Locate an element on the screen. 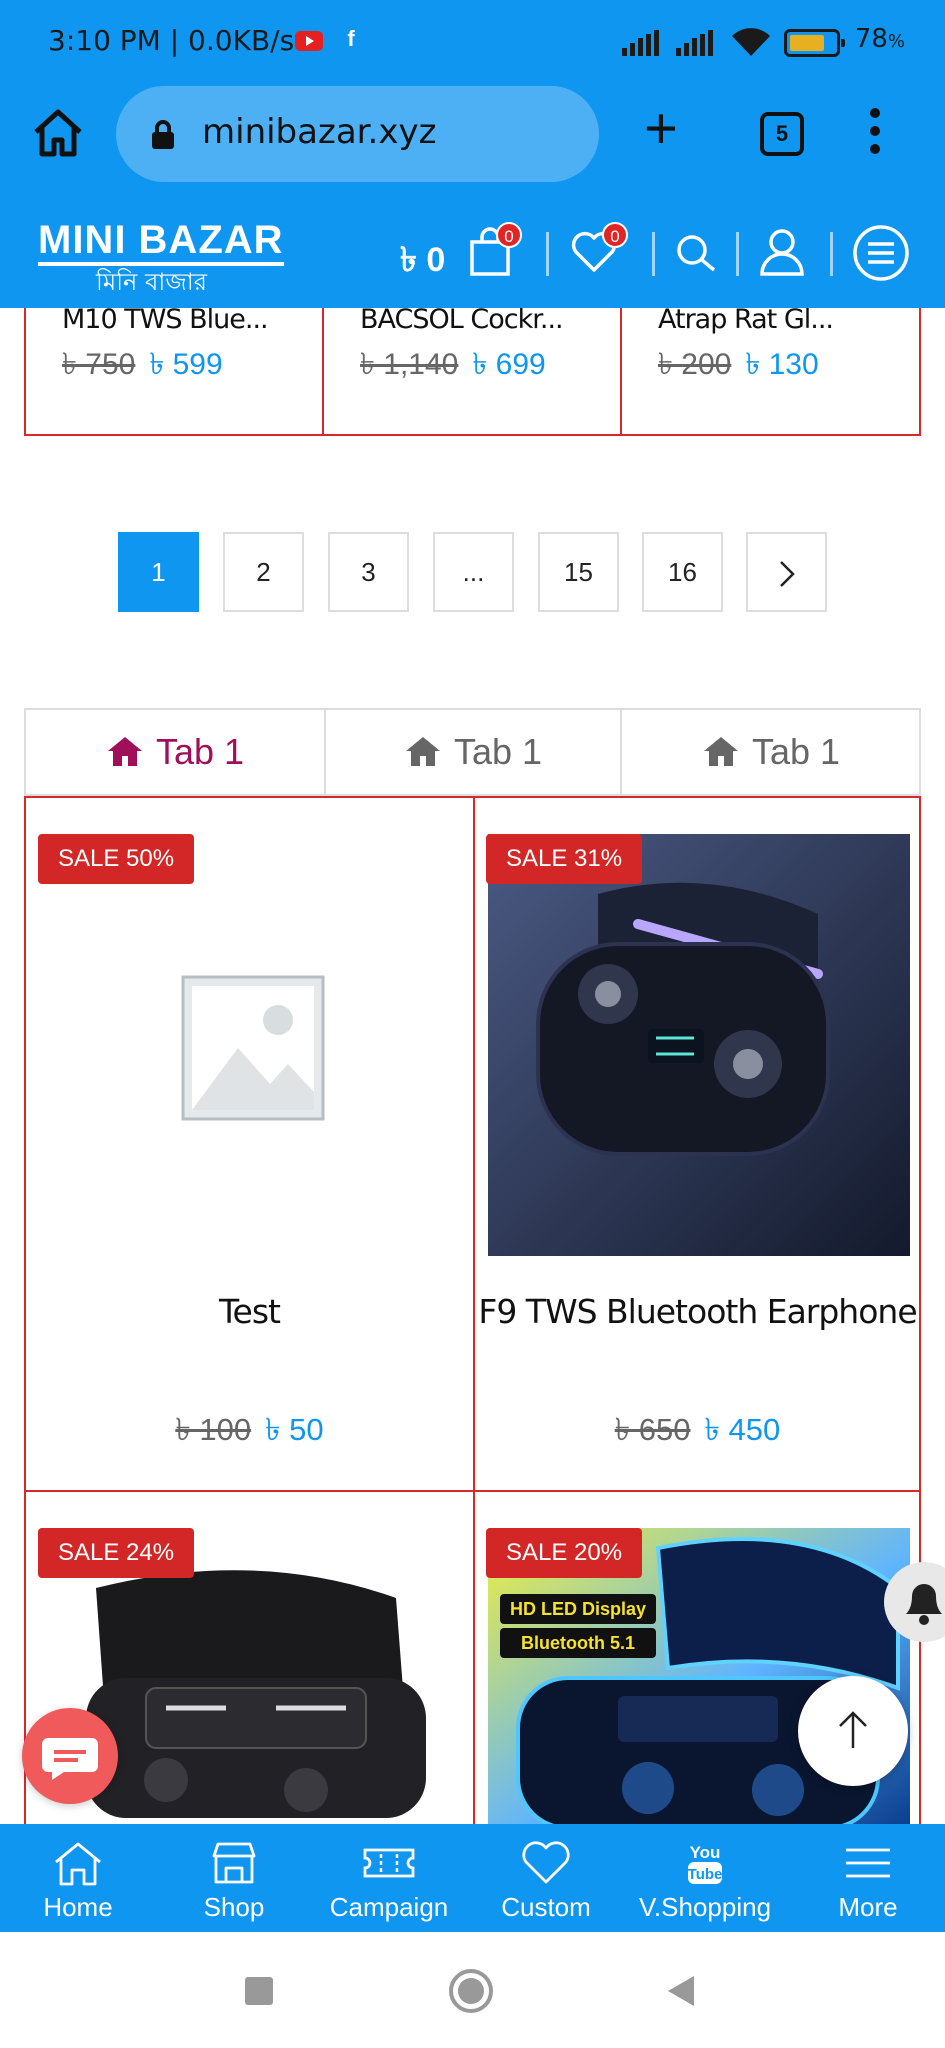 The width and height of the screenshot is (945, 2048). next-page-button is located at coordinates (786, 572).